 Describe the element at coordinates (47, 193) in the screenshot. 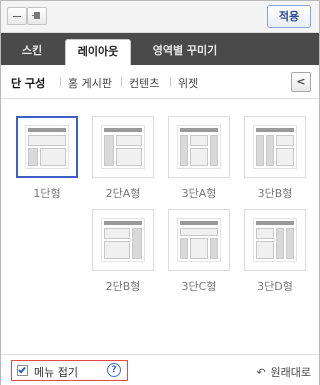

I see `layout-label: 1단형` at that location.